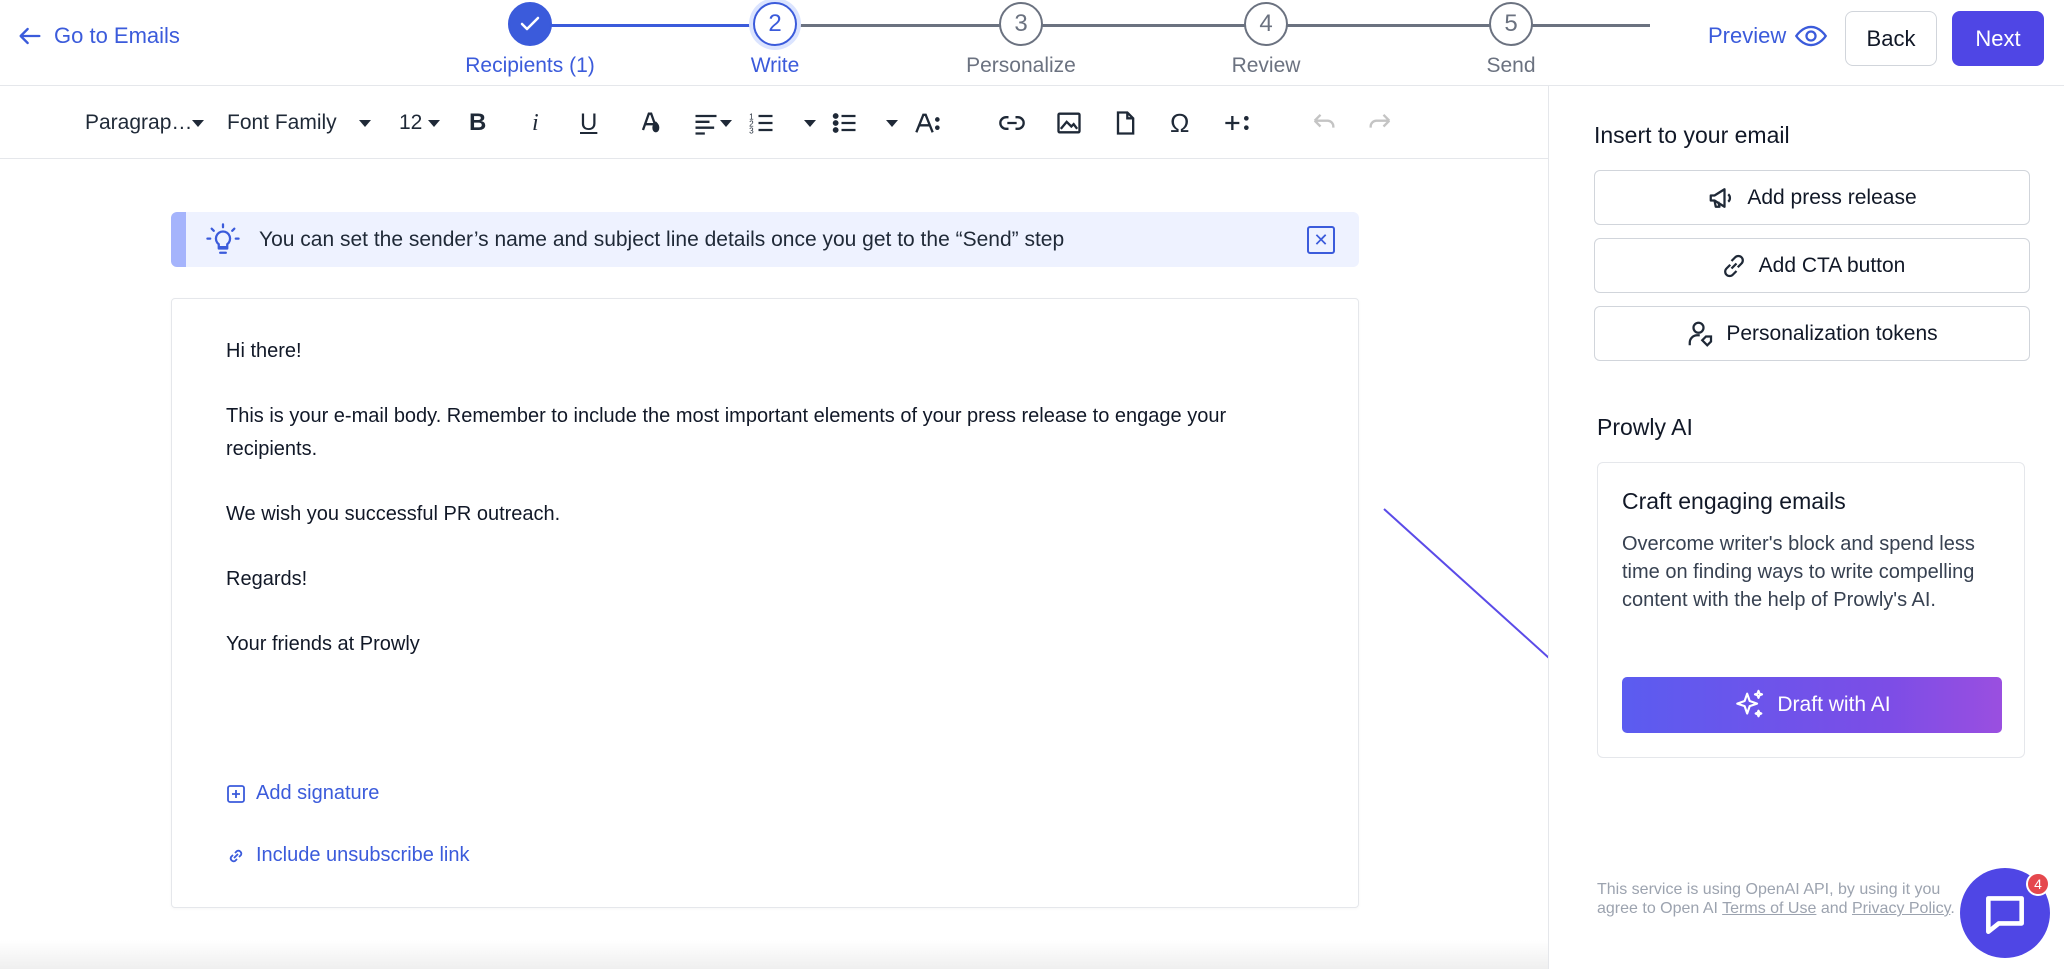 This screenshot has height=969, width=2064. I want to click on footnote-and: and, so click(1834, 908).